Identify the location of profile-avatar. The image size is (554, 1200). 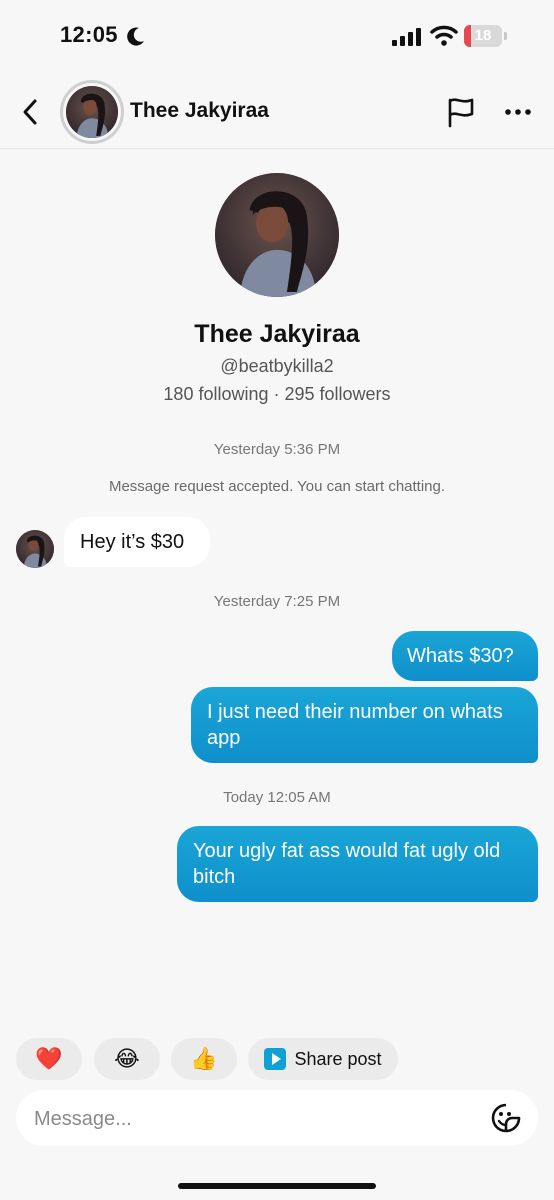
(277, 235).